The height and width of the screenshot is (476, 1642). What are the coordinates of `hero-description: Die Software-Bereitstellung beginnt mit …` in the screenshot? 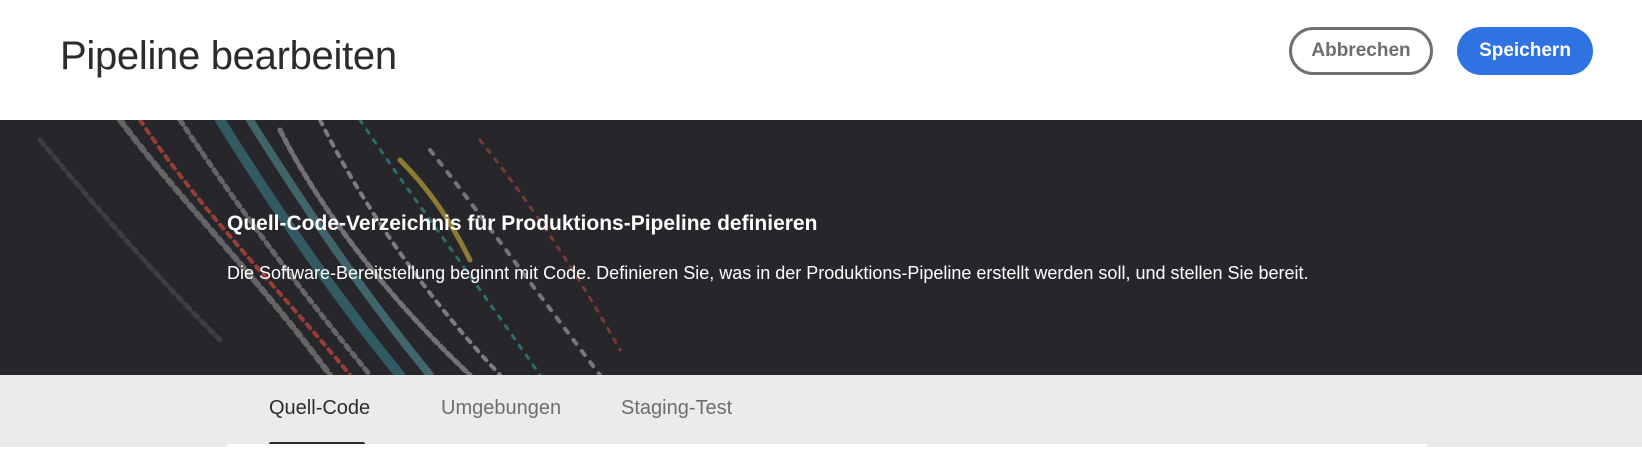 It's located at (768, 273).